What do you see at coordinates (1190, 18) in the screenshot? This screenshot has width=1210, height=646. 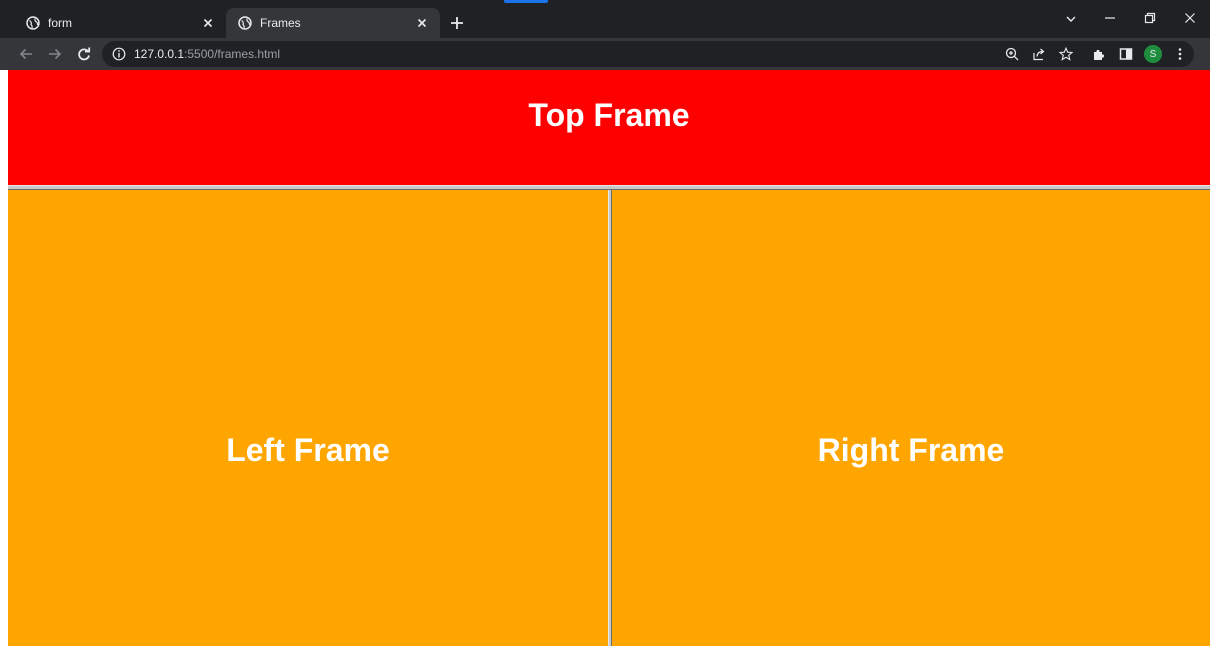 I see `close-window-button` at bounding box center [1190, 18].